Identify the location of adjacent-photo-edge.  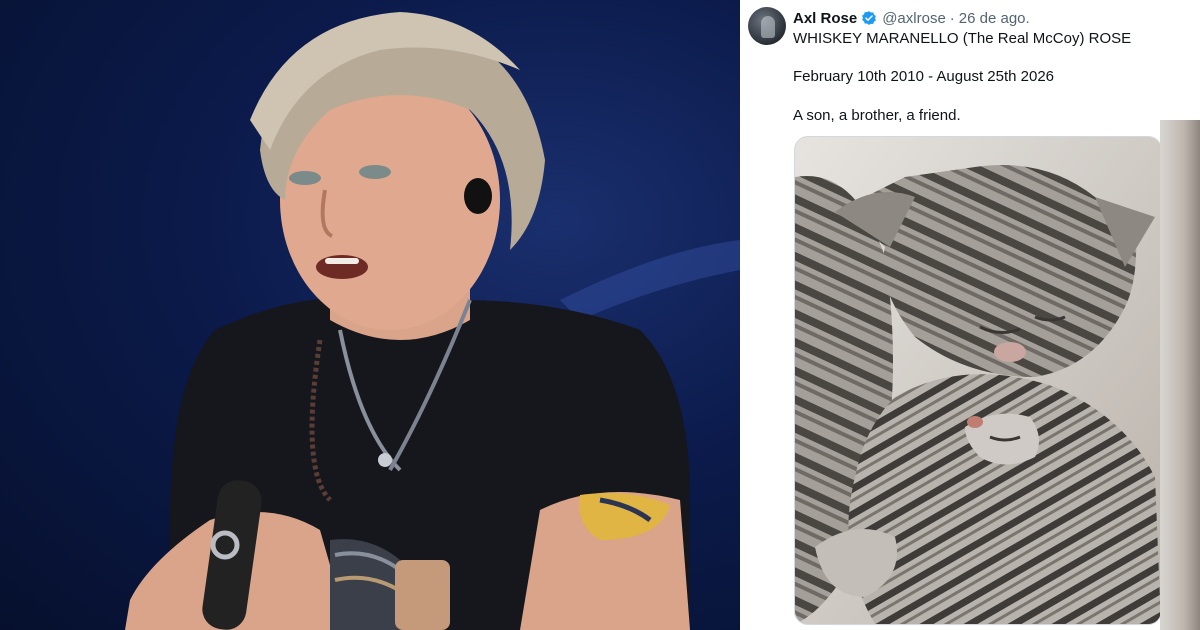
(1180, 375).